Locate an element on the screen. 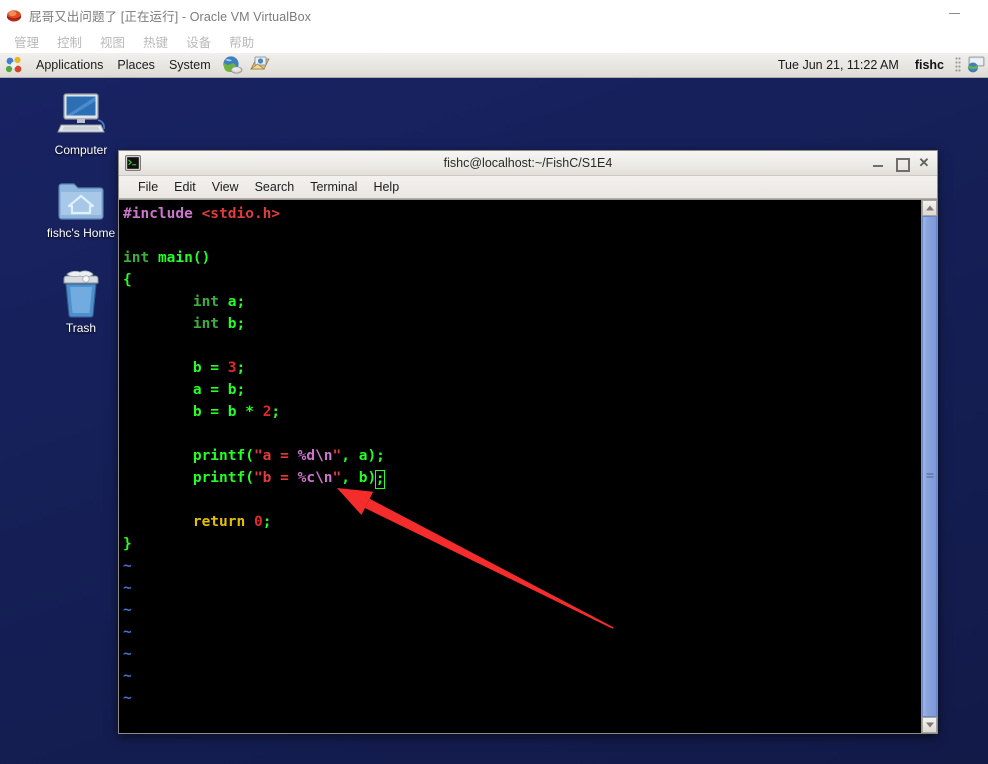 This screenshot has height=764, width=988. code-token: "a = is located at coordinates (275, 456).